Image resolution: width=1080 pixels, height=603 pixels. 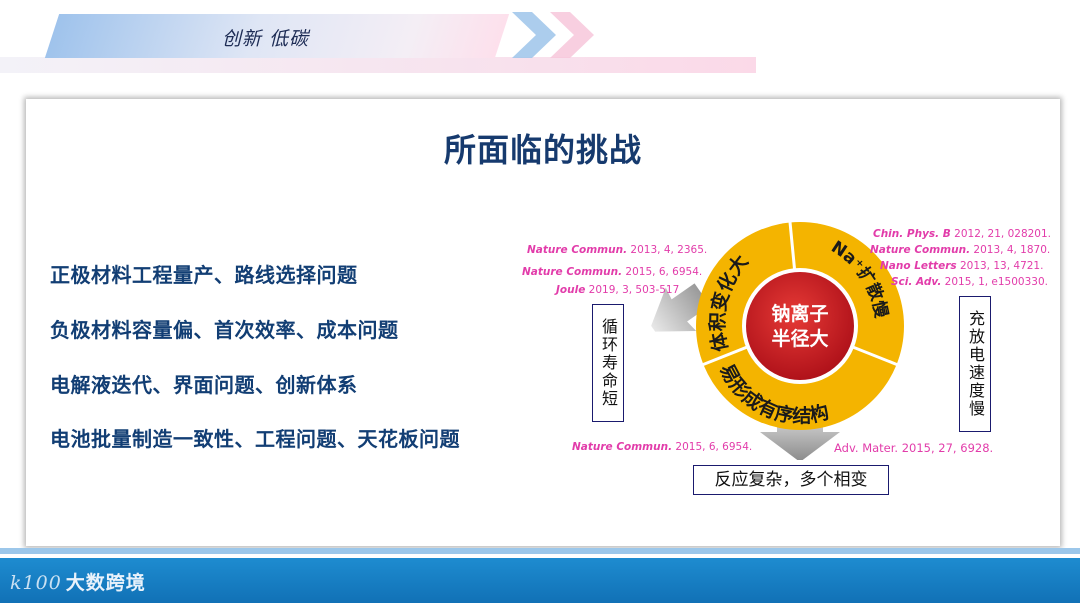 What do you see at coordinates (800, 326) in the screenshot?
I see `core-circle` at bounding box center [800, 326].